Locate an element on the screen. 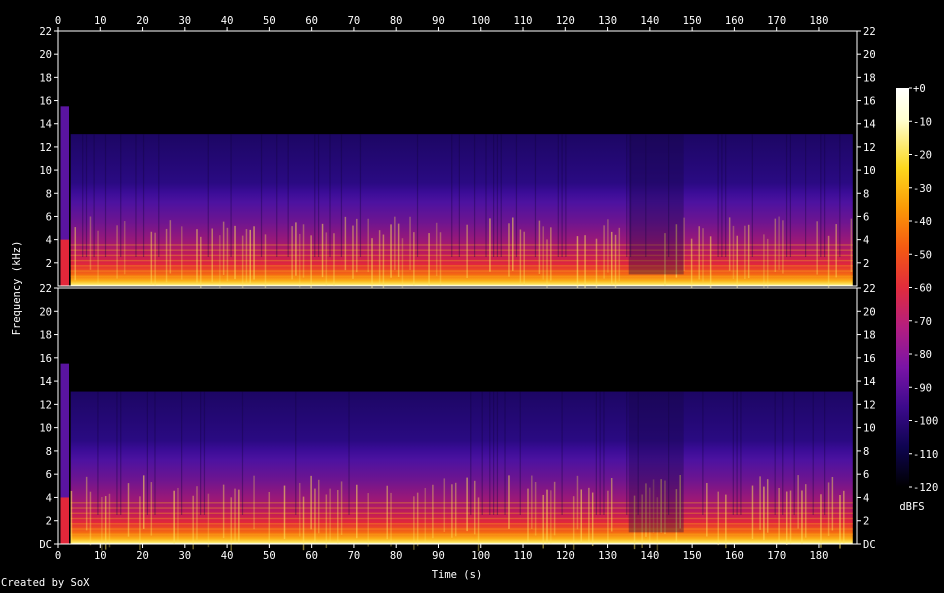  x-tick-label: 170 is located at coordinates (776, 556).